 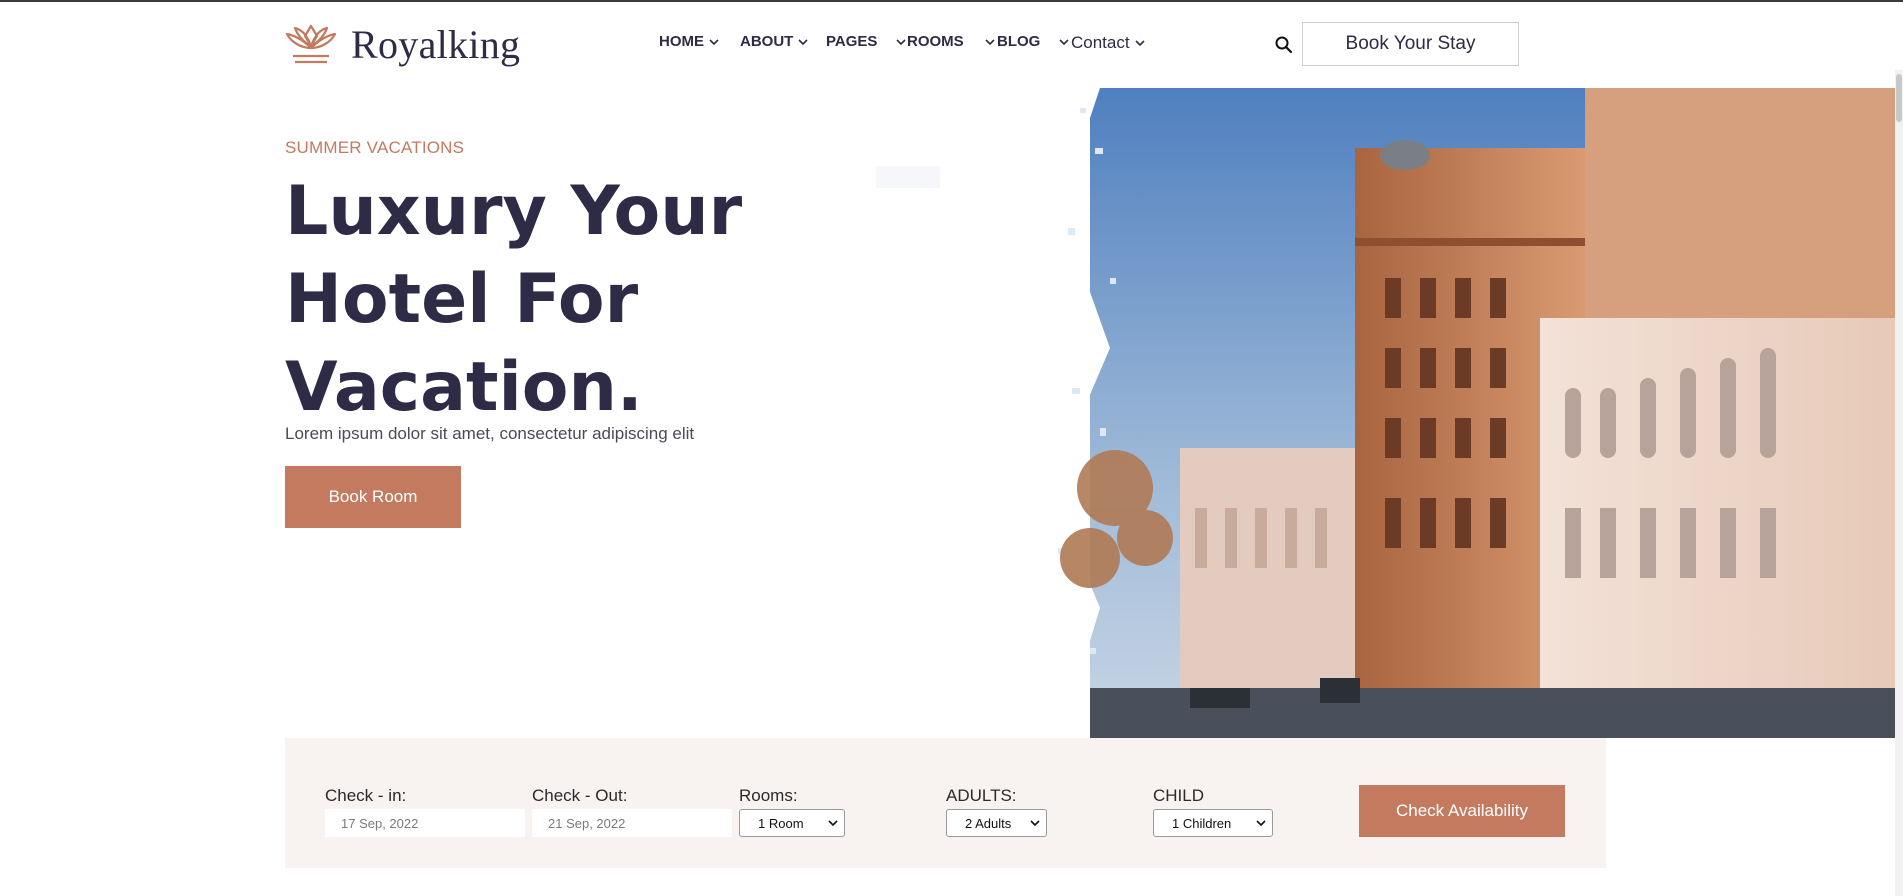 What do you see at coordinates (1462, 811) in the screenshot?
I see `check-availability-button: Check Availability` at bounding box center [1462, 811].